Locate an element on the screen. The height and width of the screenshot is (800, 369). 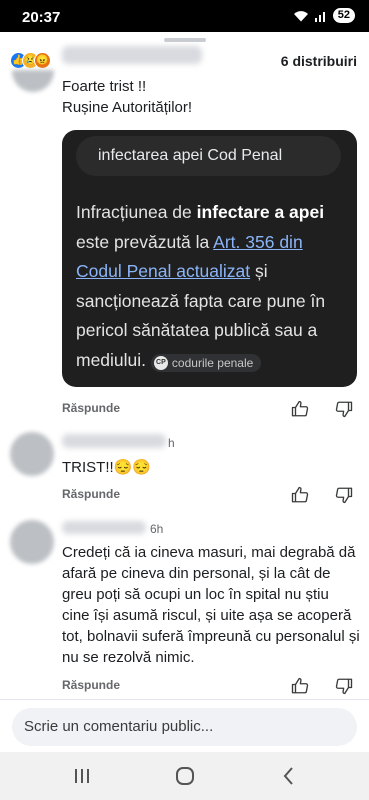
comment-time: h is located at coordinates (171, 443).